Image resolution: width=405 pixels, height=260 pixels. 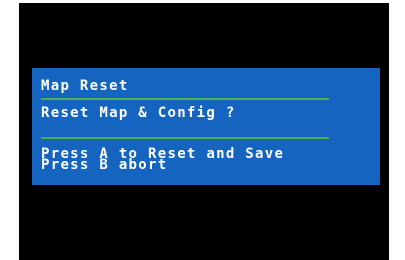 What do you see at coordinates (138, 113) in the screenshot?
I see `reset-question: Reset Map & Config ?` at bounding box center [138, 113].